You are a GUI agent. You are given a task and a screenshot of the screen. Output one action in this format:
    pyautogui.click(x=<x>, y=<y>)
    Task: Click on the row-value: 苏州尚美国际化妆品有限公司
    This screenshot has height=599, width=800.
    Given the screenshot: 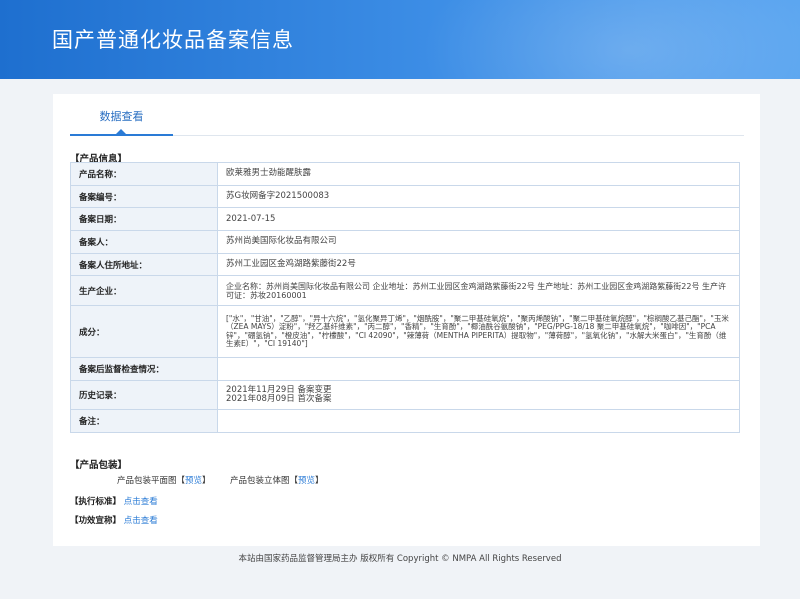 What is the action you would take?
    pyautogui.click(x=478, y=242)
    